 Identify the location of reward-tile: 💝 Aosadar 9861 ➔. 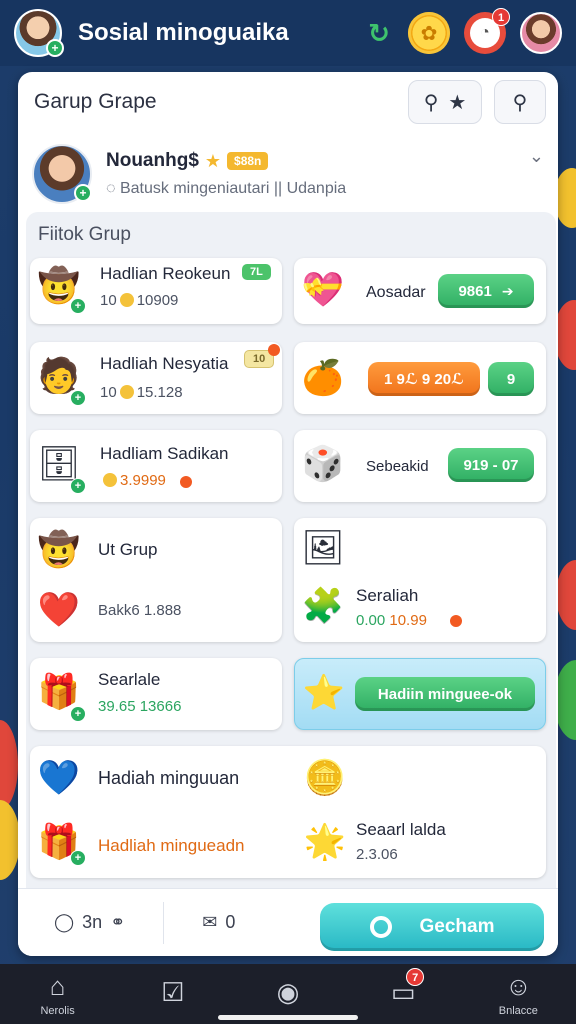
(420, 291).